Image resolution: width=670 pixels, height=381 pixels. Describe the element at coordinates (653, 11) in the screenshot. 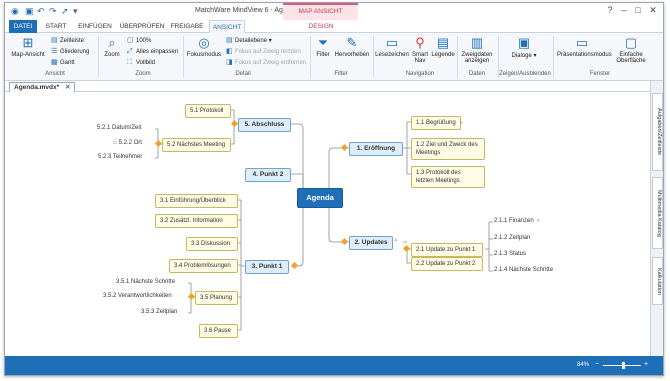

I see `close-icon: ✕` at that location.